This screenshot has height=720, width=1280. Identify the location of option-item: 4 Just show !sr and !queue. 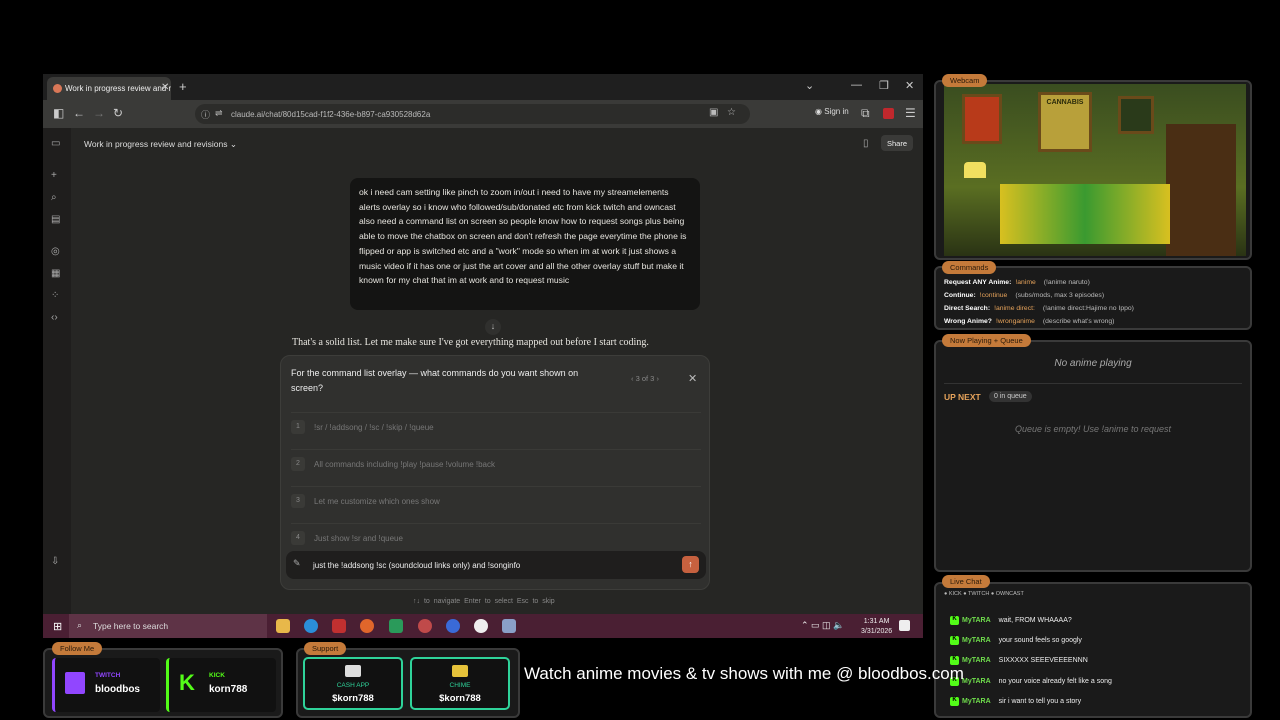
(496, 538).